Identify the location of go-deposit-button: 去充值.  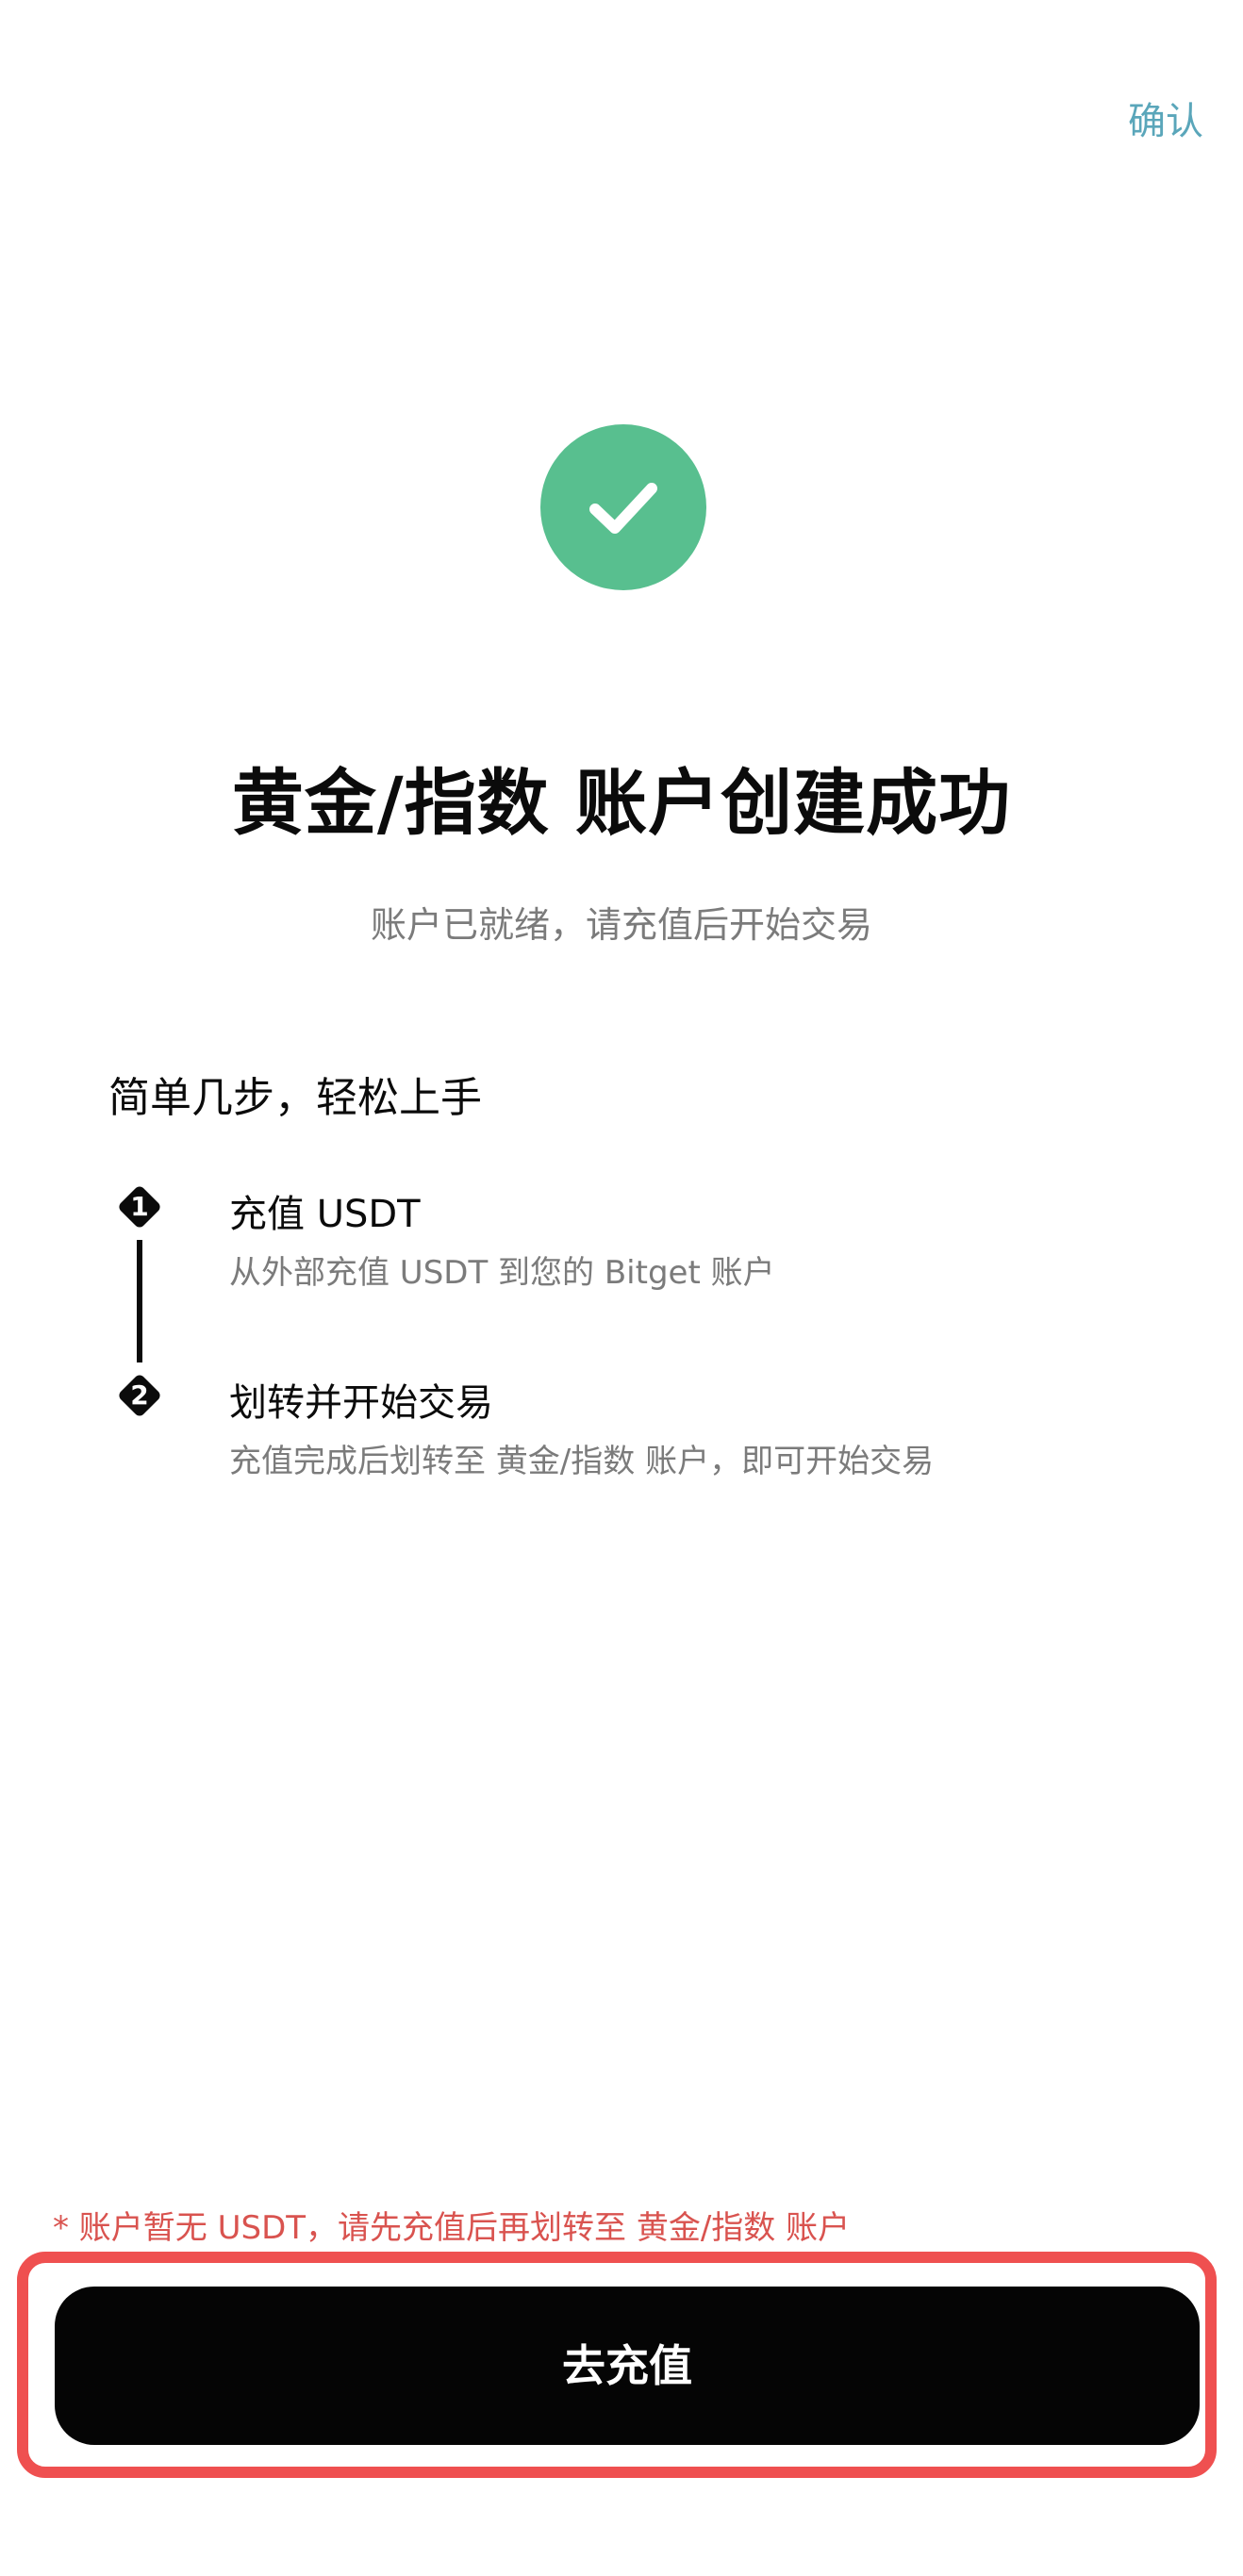
(627, 2366).